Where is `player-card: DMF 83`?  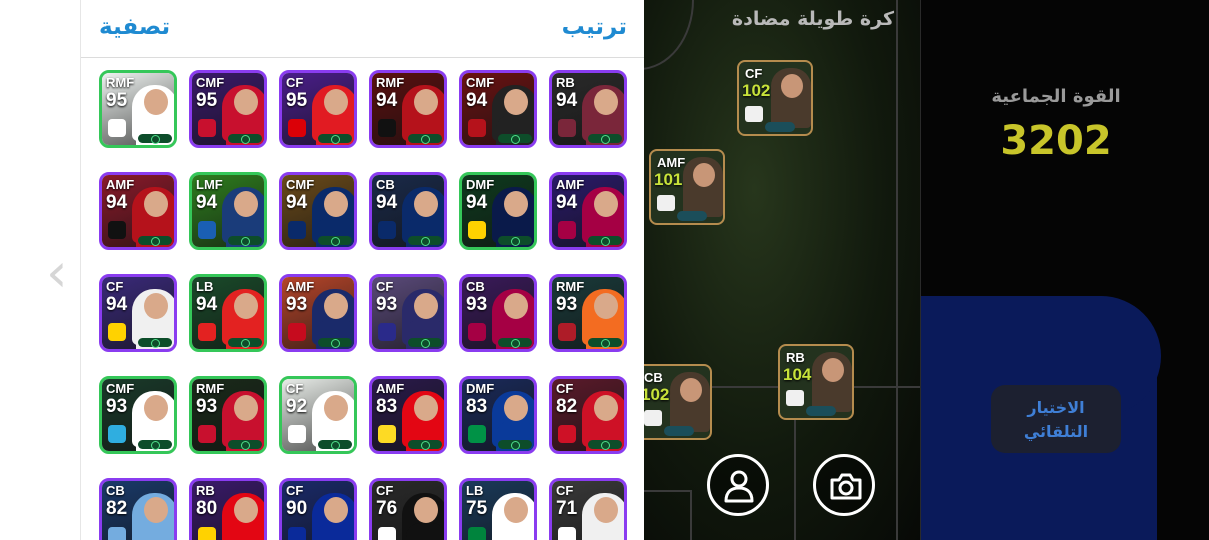
player-card: DMF 83 is located at coordinates (498, 415).